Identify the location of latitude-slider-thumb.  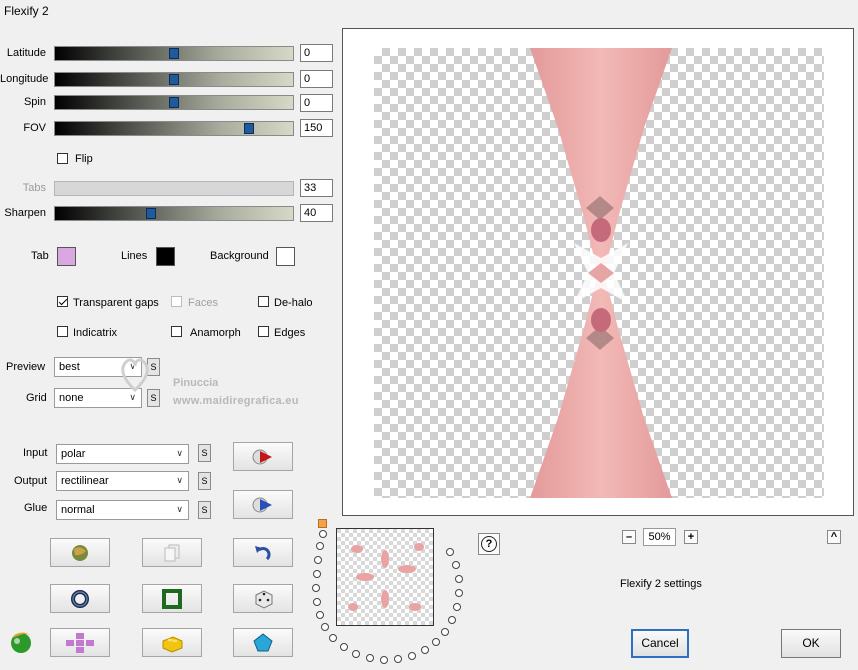
(174, 53).